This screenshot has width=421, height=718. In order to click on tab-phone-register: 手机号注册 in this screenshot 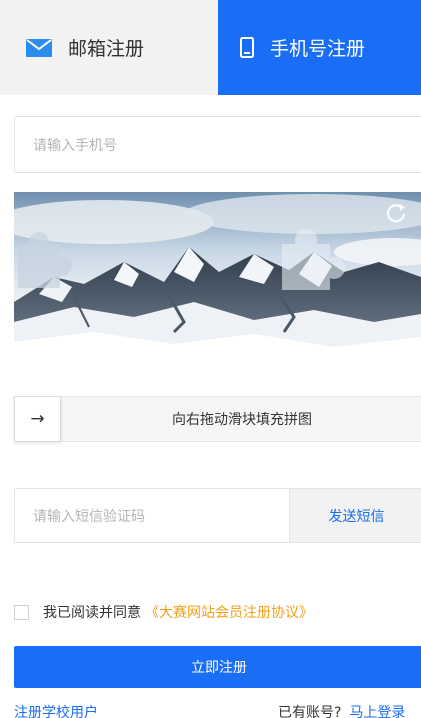, I will do `click(319, 47)`.